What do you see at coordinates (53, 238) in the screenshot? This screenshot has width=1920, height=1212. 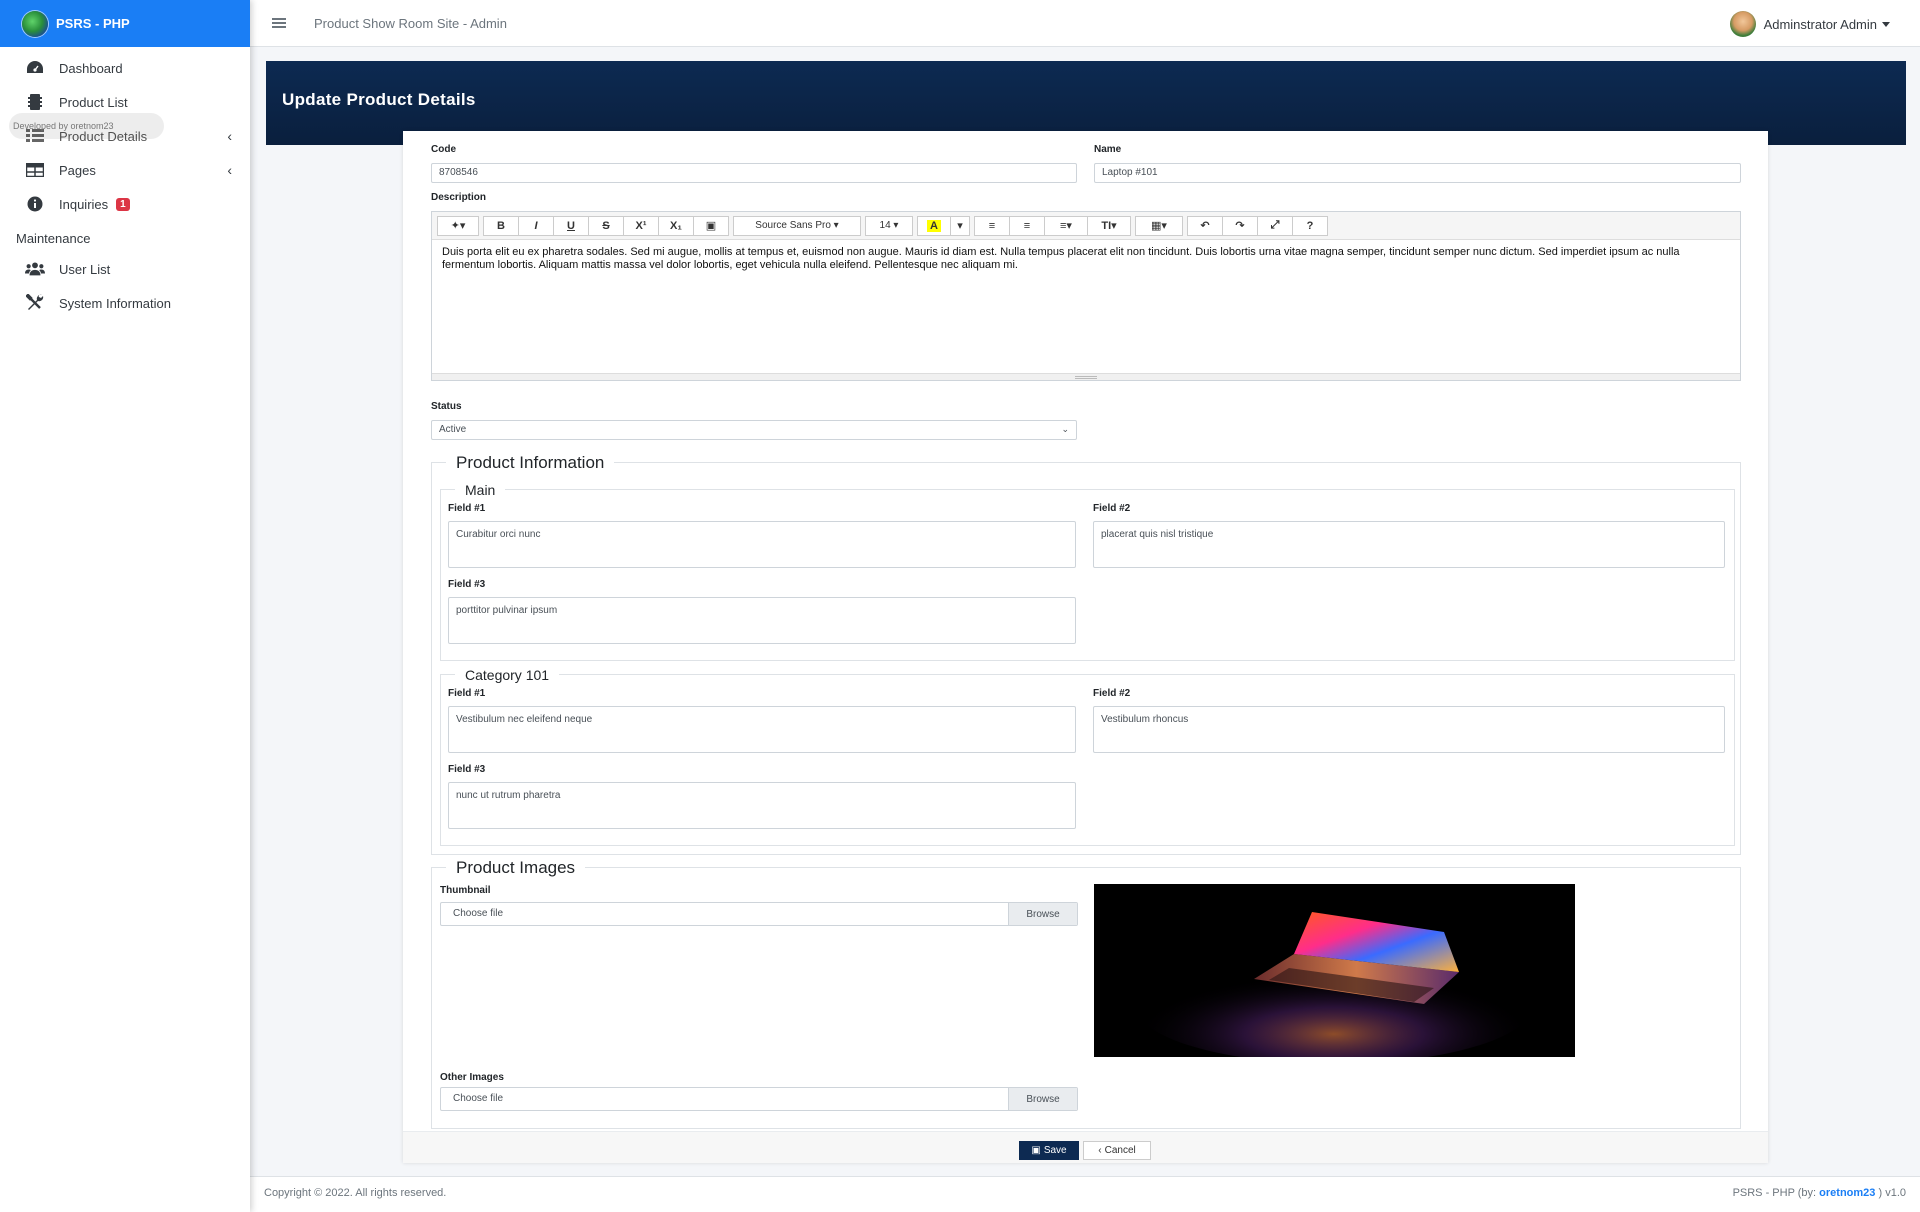 I see `maintenance-header: Maintenance` at bounding box center [53, 238].